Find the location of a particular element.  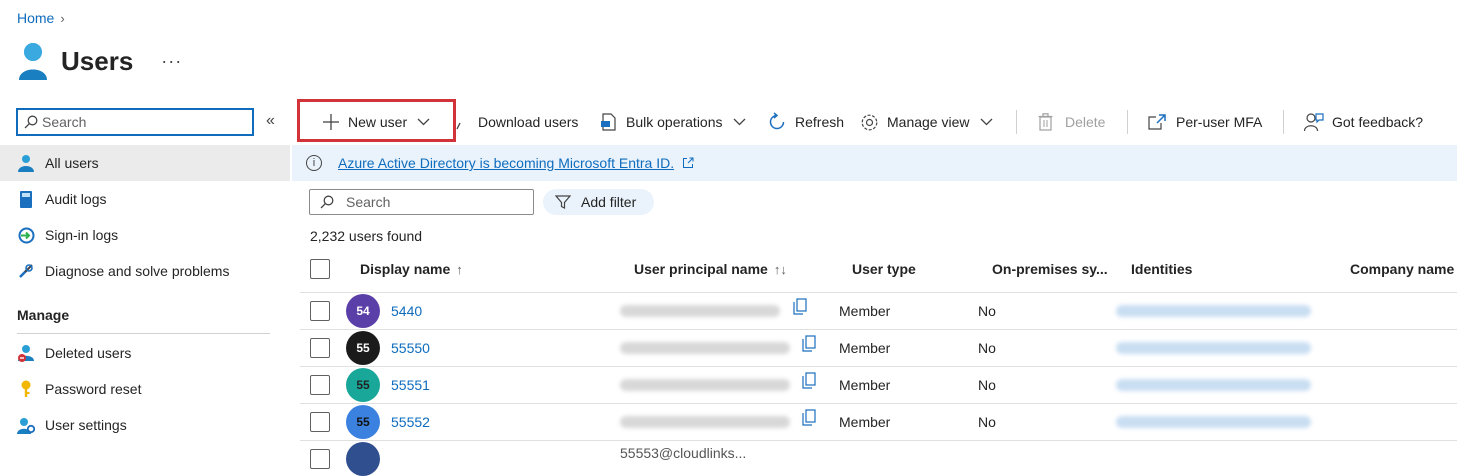

sidebar-search-box is located at coordinates (135, 122).